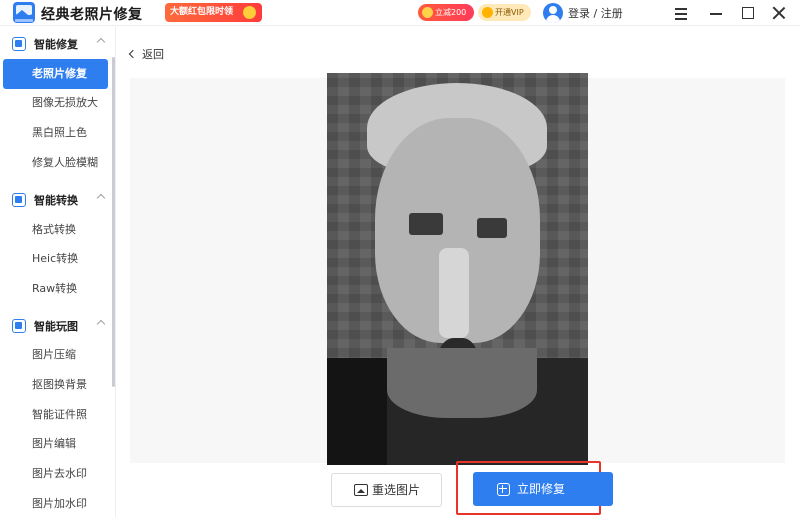  I want to click on avatar-icon, so click(553, 13).